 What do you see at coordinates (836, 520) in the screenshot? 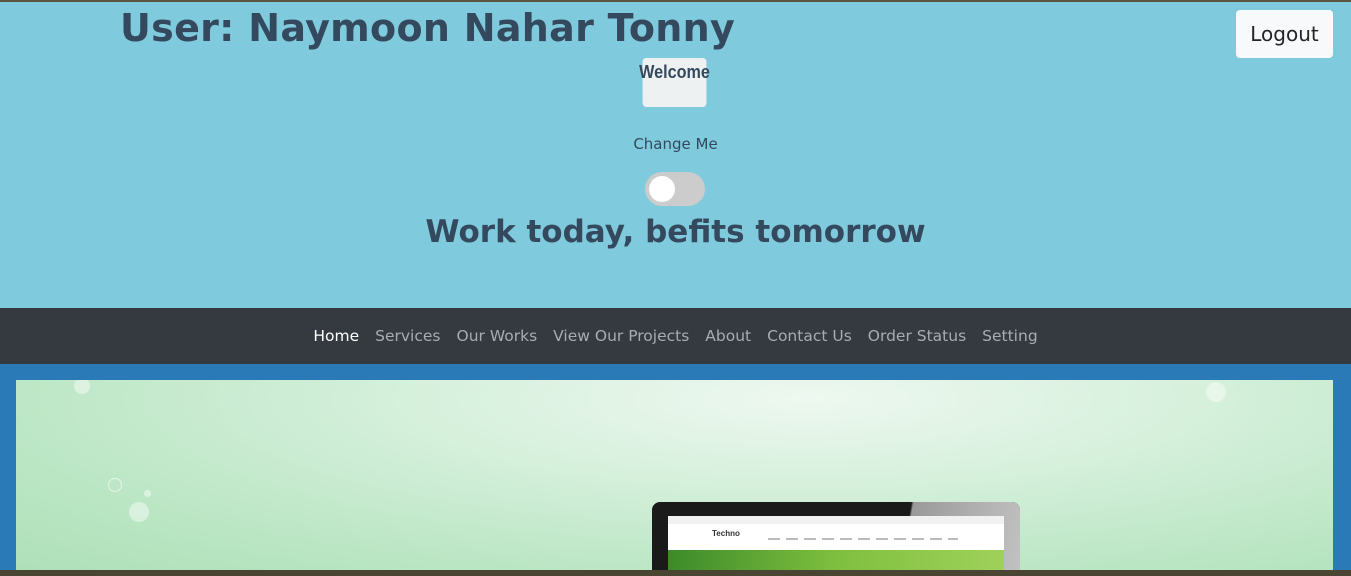
I see `screen-top-bar` at bounding box center [836, 520].